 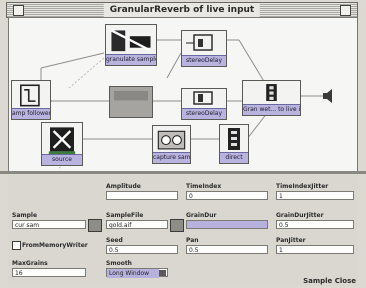 What do you see at coordinates (234, 157) in the screenshot?
I see `node-label: direct` at bounding box center [234, 157].